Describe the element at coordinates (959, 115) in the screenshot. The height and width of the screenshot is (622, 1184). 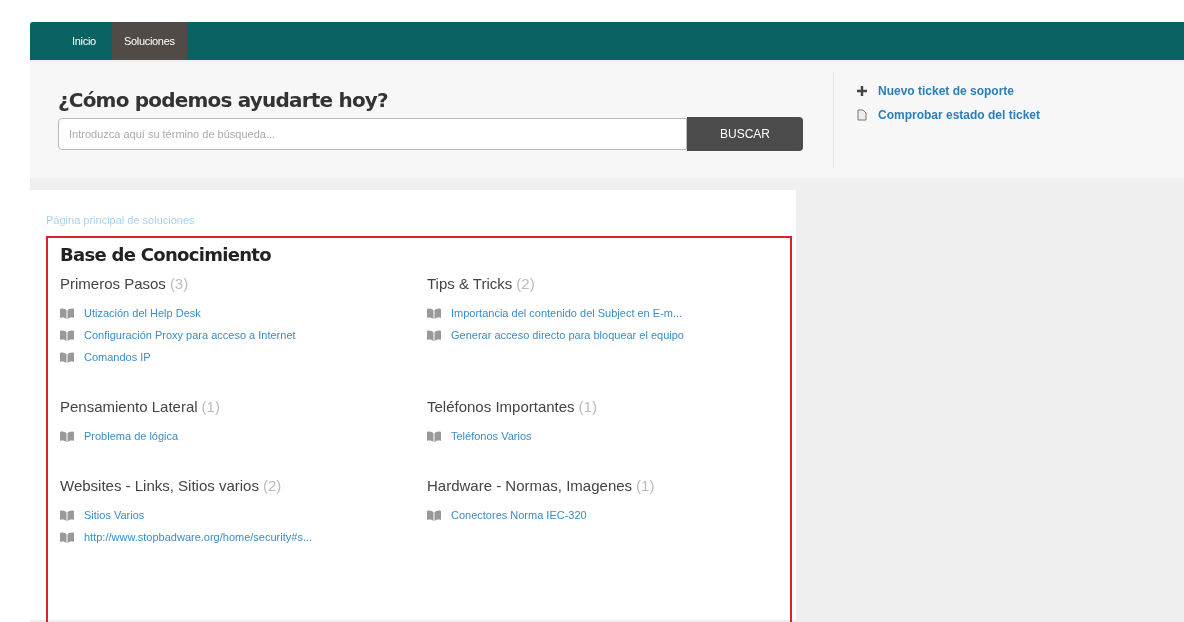
I see `action-link: Comprobar estado del ticket` at that location.